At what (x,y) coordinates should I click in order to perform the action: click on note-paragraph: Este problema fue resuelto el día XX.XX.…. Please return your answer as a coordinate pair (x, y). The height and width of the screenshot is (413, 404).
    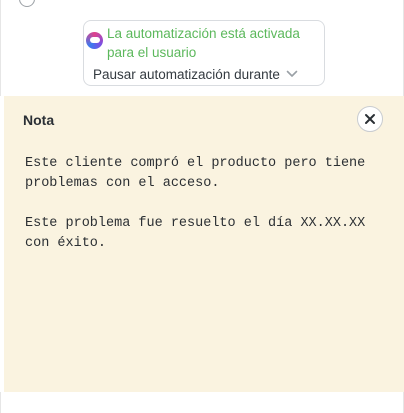
    Looking at the image, I should click on (195, 233).